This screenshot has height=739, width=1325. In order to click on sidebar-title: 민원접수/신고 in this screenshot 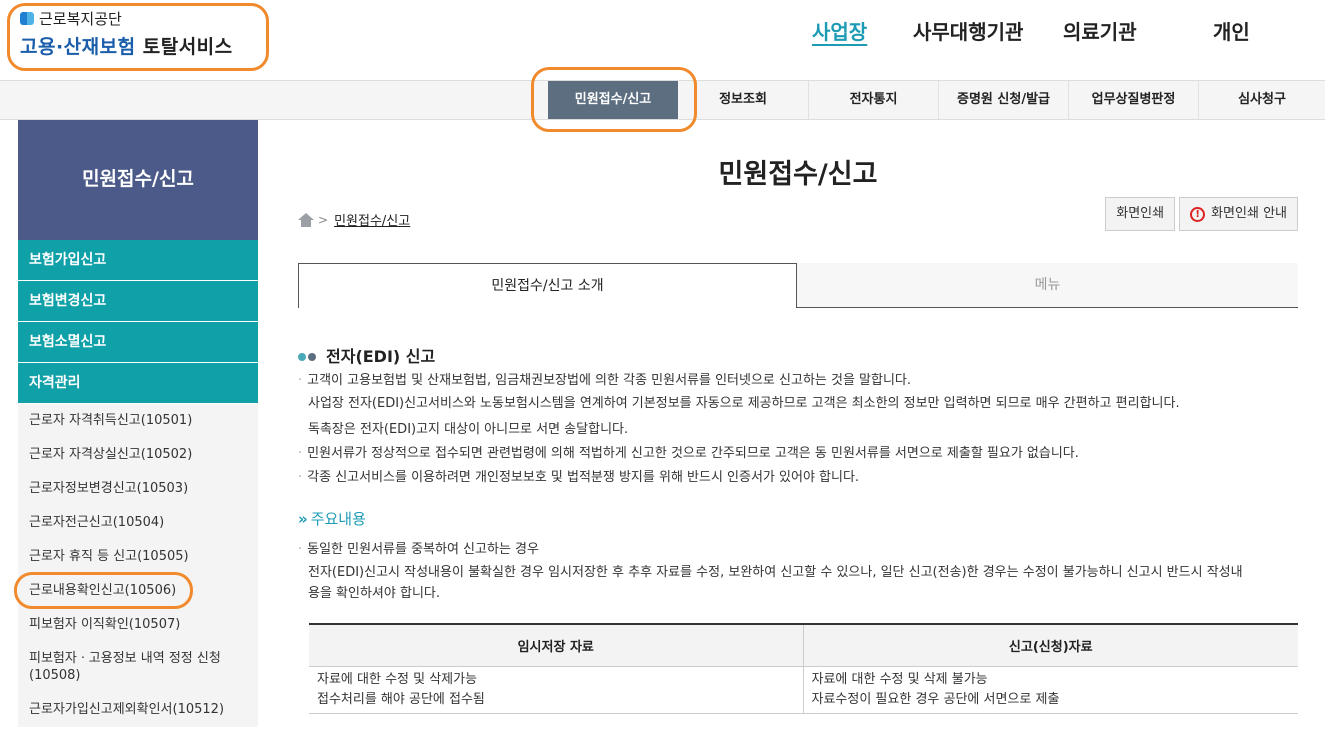, I will do `click(138, 180)`.